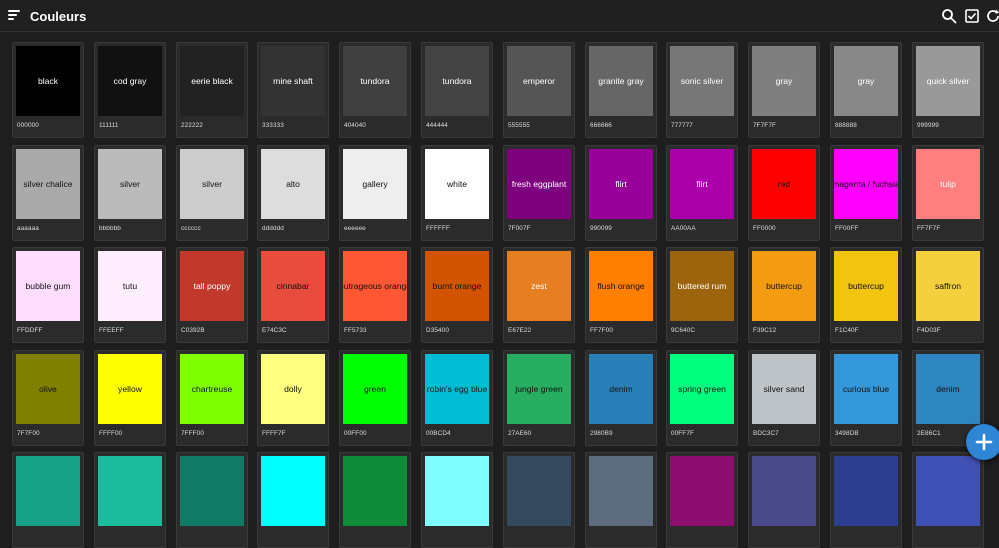 This screenshot has height=548, width=999. I want to click on color-card: cinnabarE74C3C, so click(293, 295).